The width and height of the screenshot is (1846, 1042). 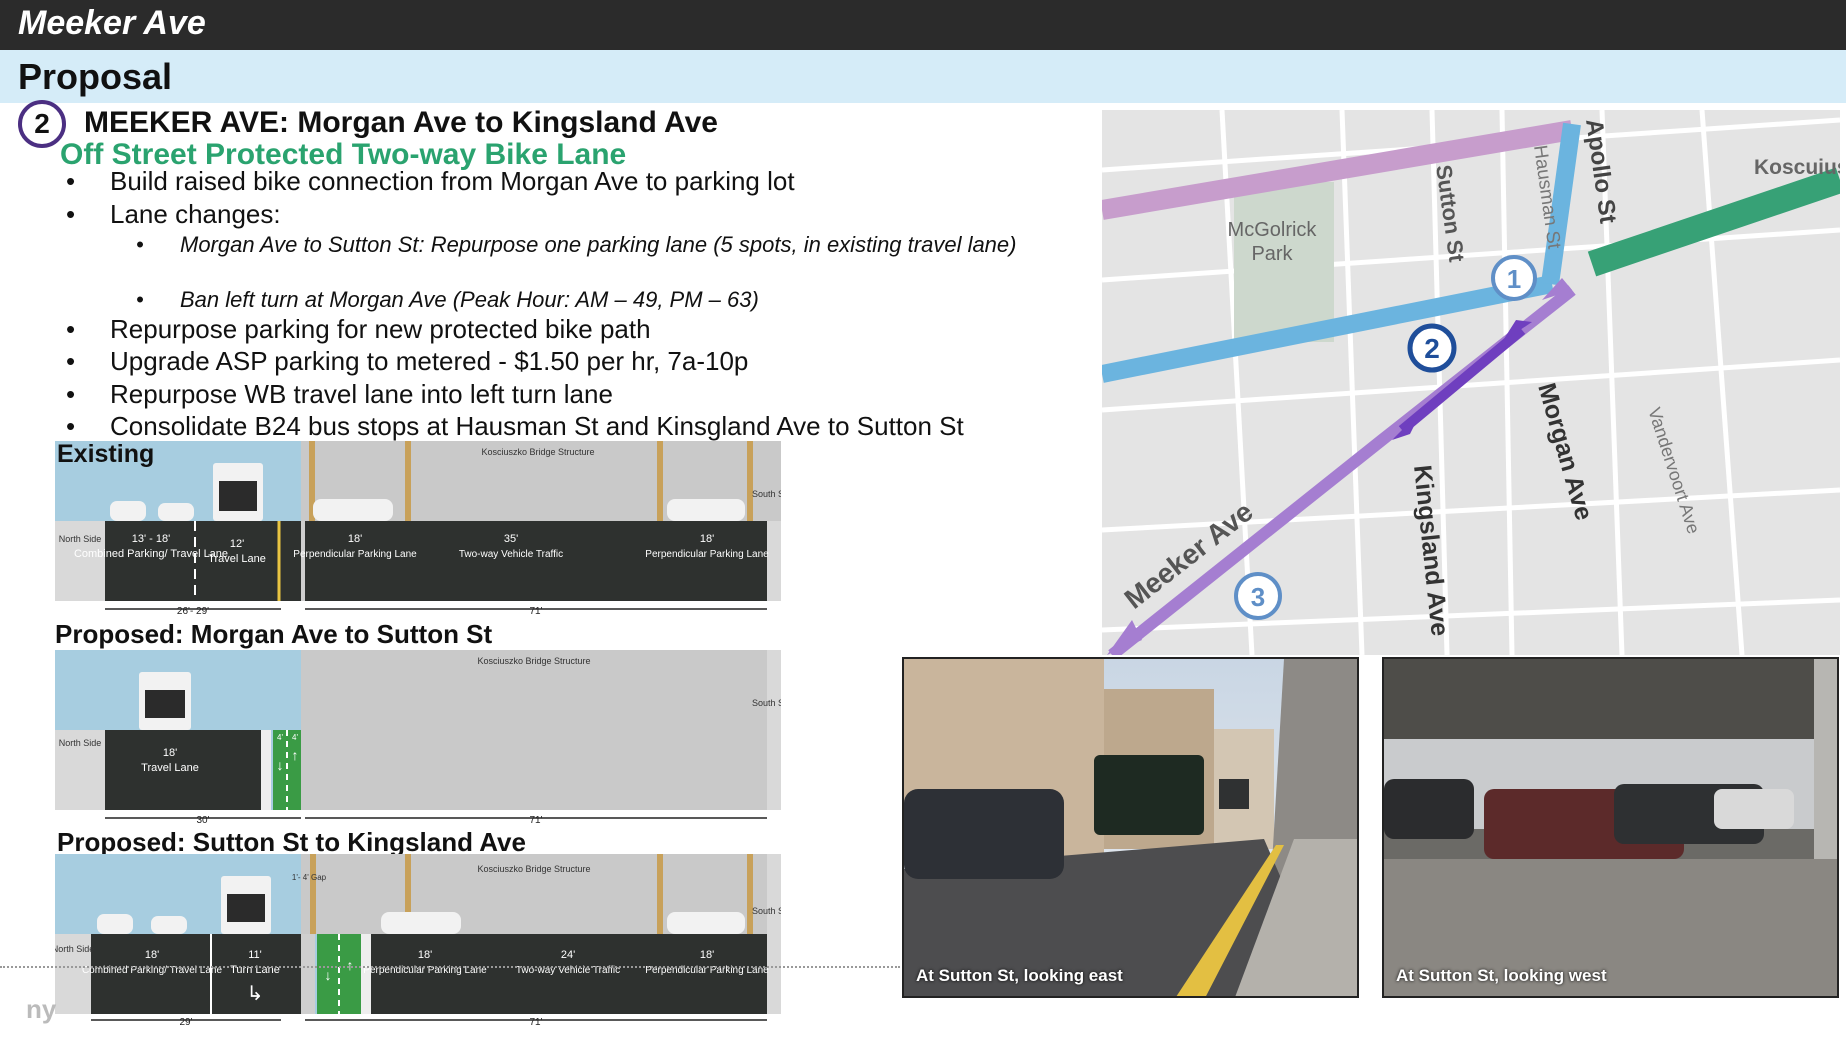 What do you see at coordinates (274, 634) in the screenshot?
I see `section-label-morgan: Proposed: Morgan Ave to Sutton St` at bounding box center [274, 634].